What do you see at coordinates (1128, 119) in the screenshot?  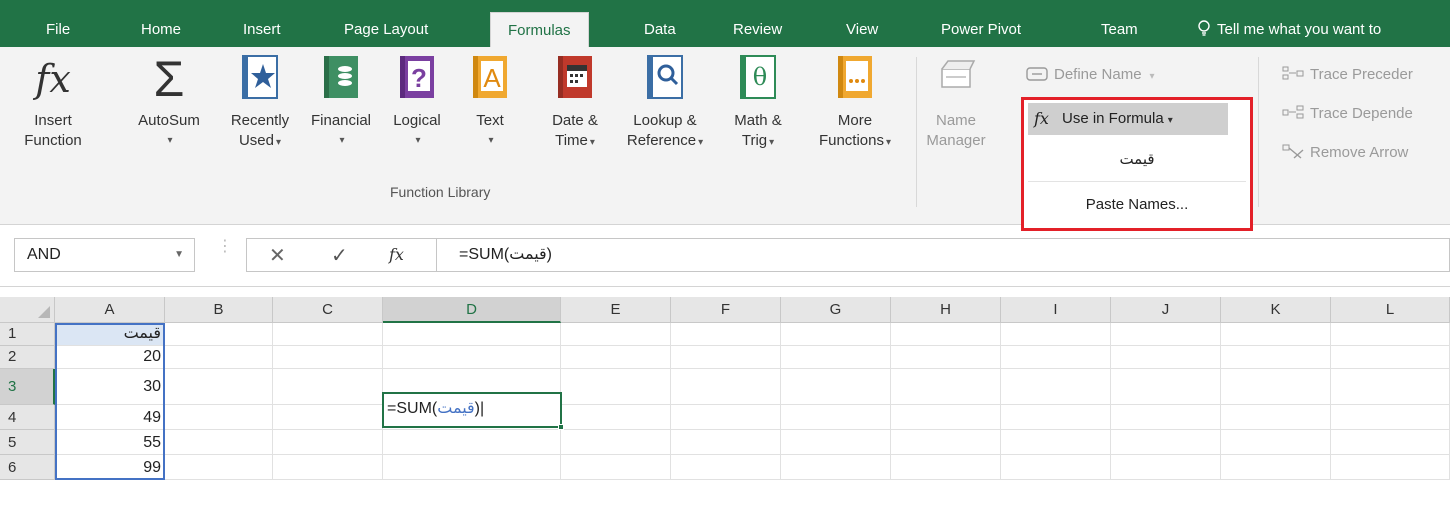 I see `use-in-formula-button: fx Use in Formula ▾` at bounding box center [1128, 119].